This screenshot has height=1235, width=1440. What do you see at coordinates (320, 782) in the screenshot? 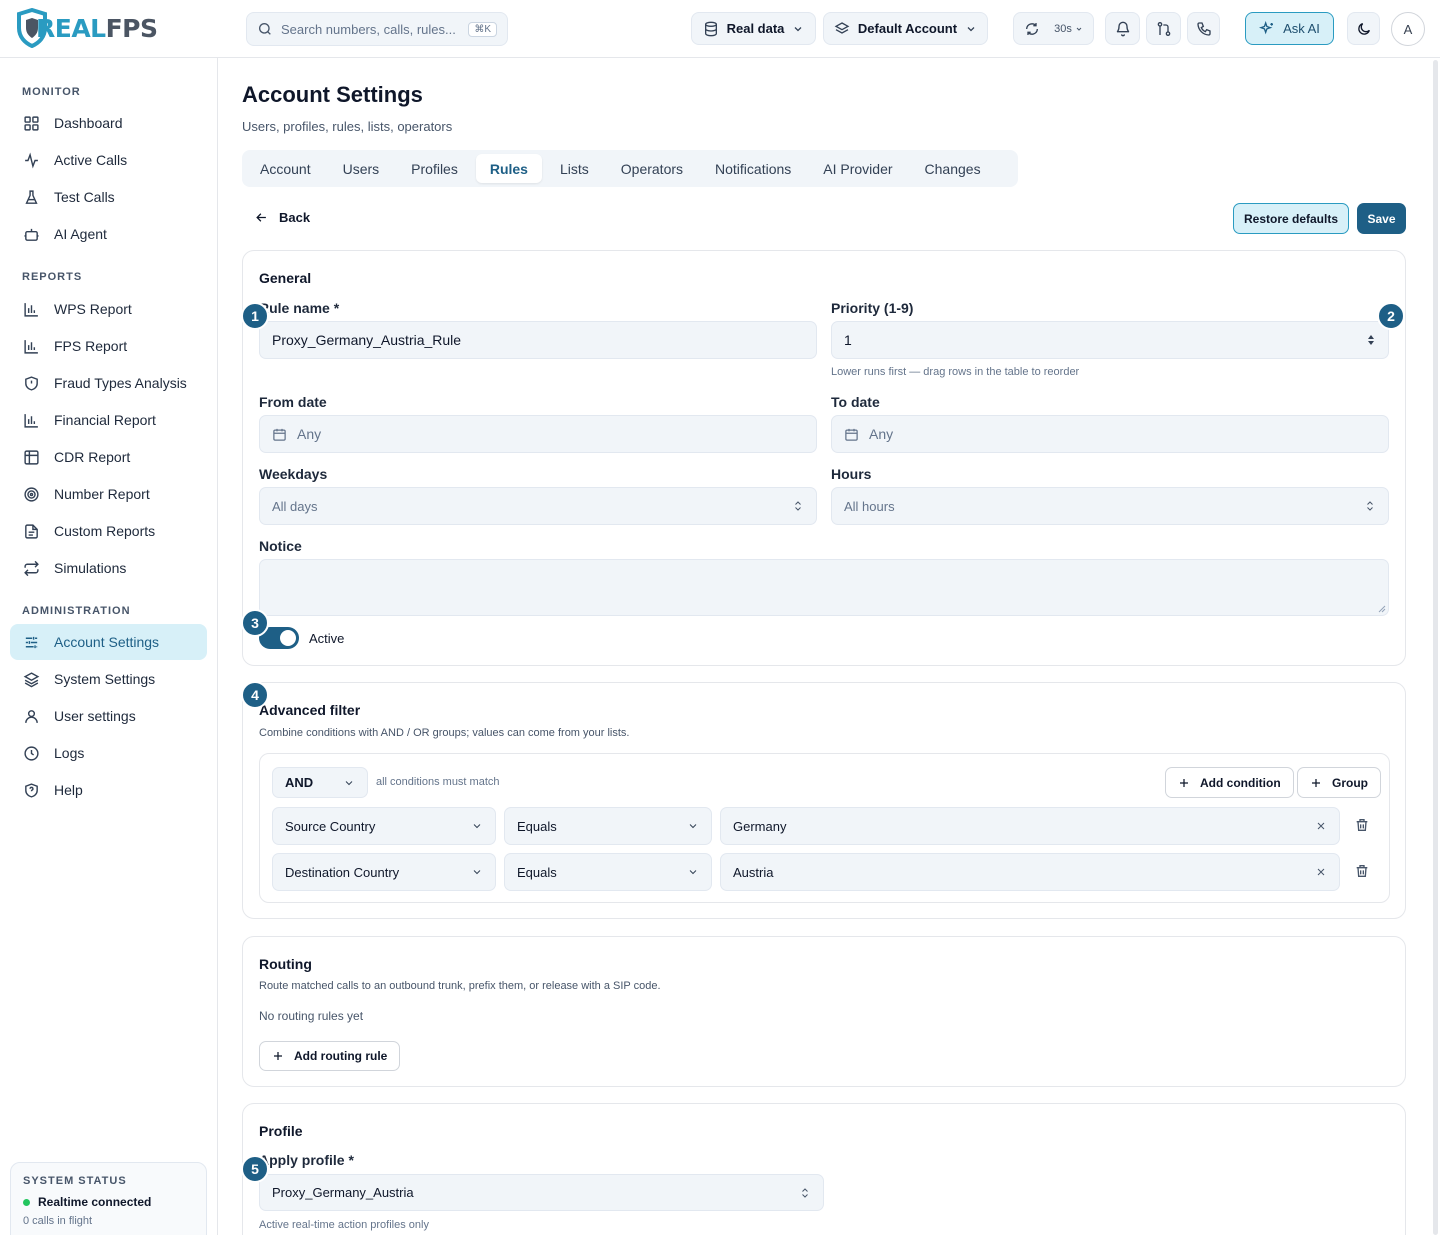
I see `group-operator-select: AND` at bounding box center [320, 782].